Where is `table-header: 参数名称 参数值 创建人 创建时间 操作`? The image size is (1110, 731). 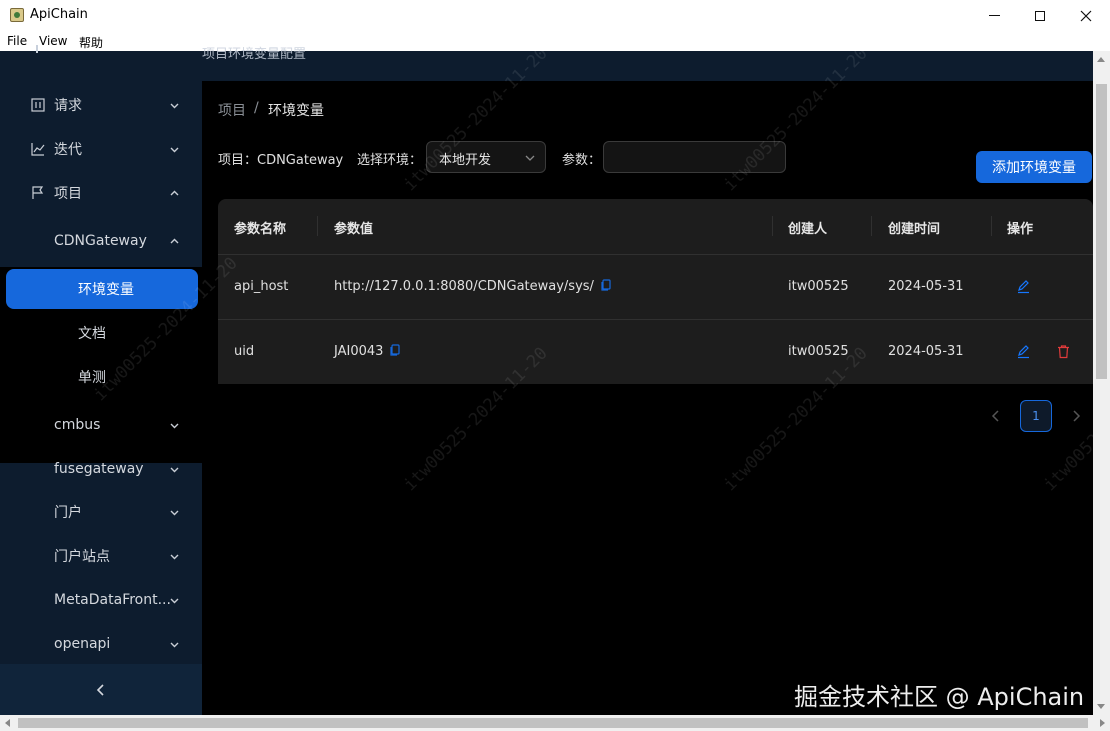 table-header: 参数名称 参数值 创建人 创建时间 操作 is located at coordinates (655, 226).